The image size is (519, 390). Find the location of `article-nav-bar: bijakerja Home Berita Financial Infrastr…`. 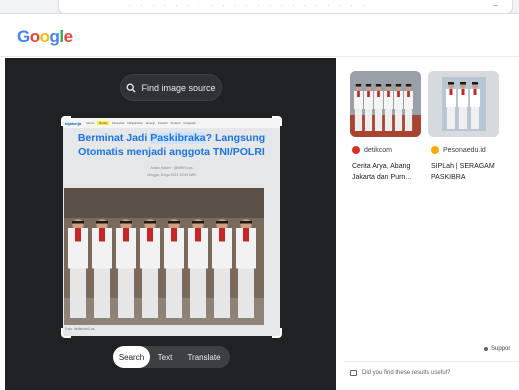

article-nav-bar: bijakerja Home Berita Financial Infrastr… is located at coordinates (171, 123).